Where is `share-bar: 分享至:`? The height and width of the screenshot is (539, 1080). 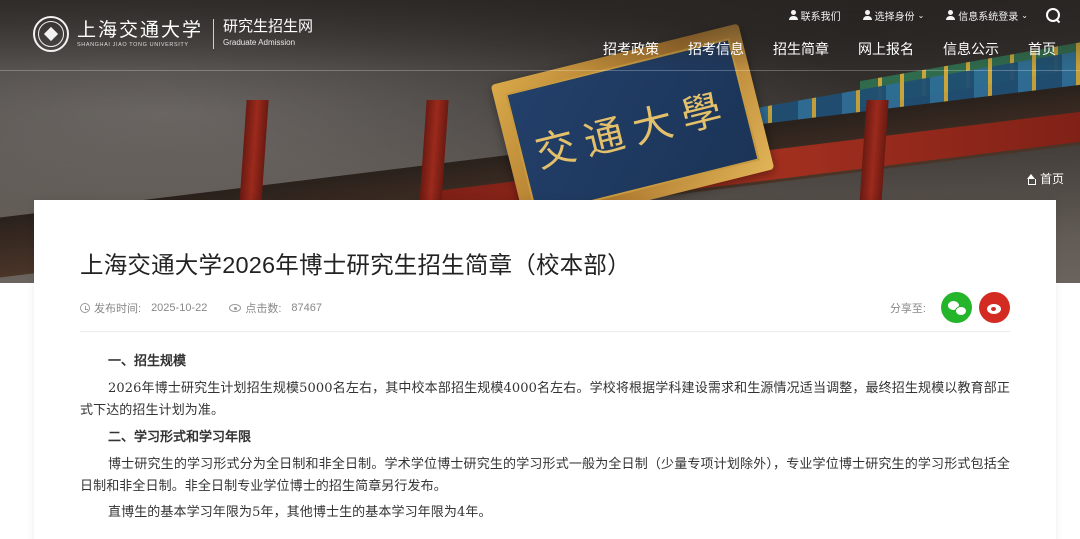 share-bar: 分享至: is located at coordinates (950, 307).